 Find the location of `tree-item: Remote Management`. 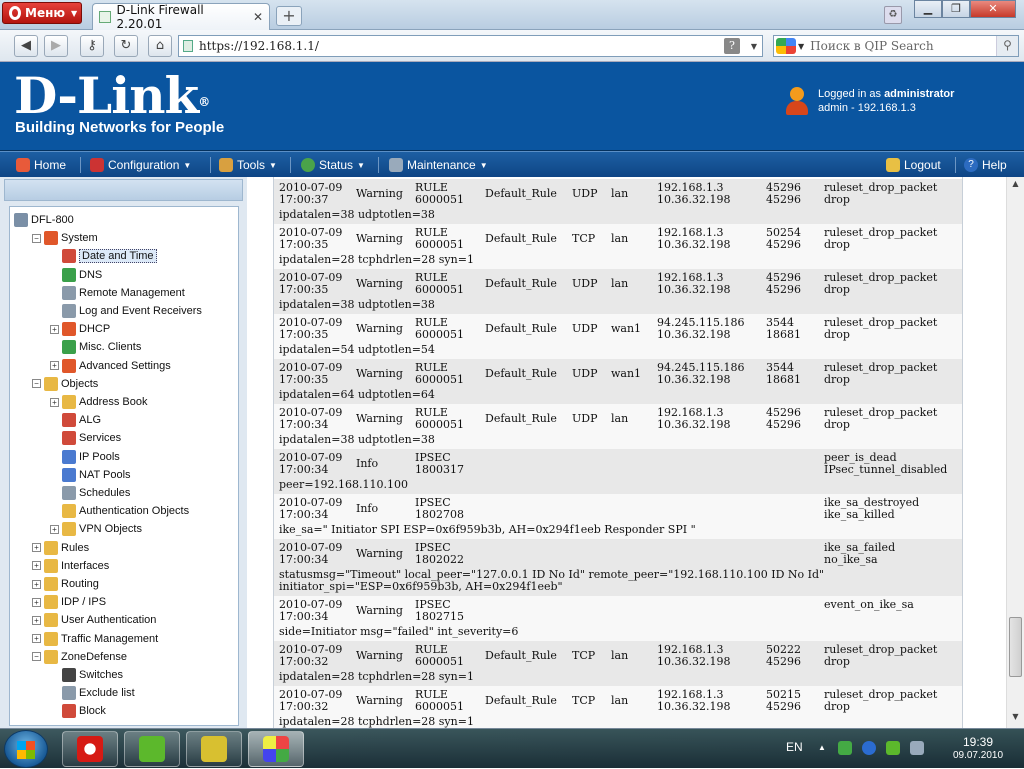

tree-item: Remote Management is located at coordinates (117, 293).